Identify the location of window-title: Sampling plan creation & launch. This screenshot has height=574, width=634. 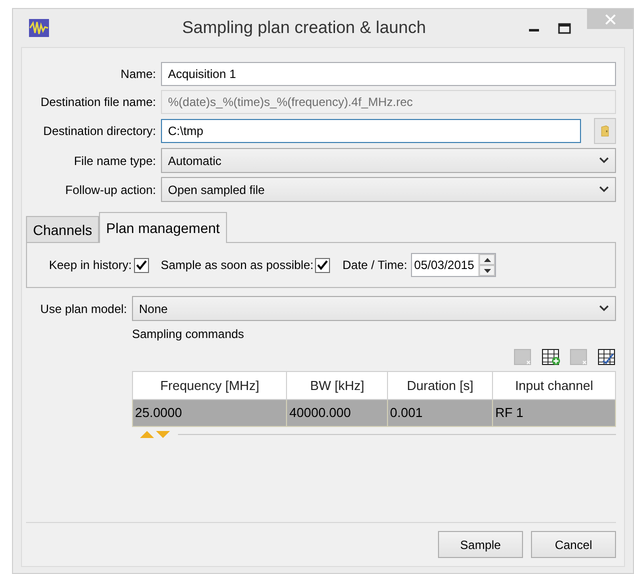
(304, 28).